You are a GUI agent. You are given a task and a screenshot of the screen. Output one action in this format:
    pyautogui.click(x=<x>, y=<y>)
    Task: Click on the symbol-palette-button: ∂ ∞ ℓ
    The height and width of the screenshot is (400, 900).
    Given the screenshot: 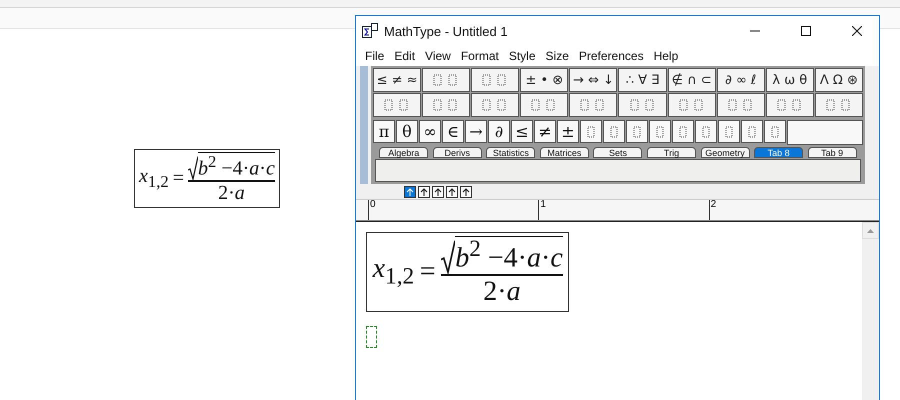 What is the action you would take?
    pyautogui.click(x=740, y=80)
    